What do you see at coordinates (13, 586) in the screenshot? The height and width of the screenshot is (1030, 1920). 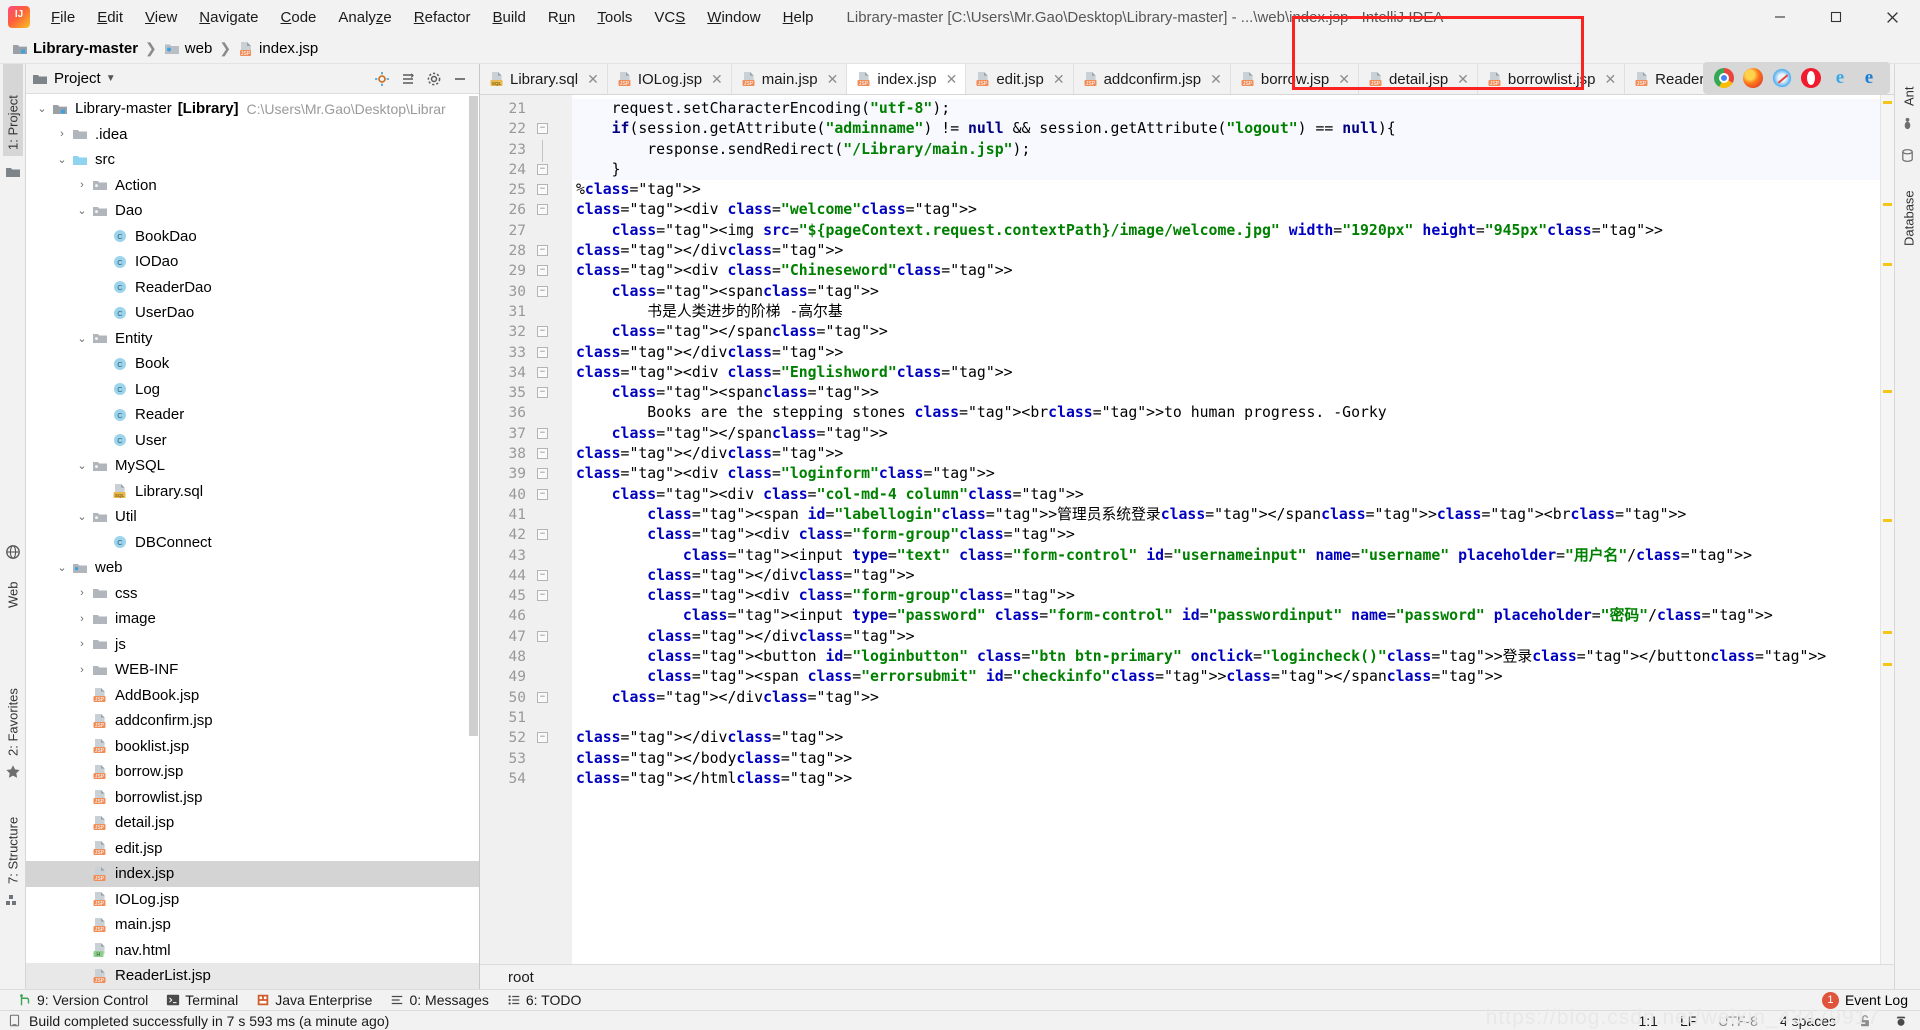 I see `sidebar-item-web: Web` at bounding box center [13, 586].